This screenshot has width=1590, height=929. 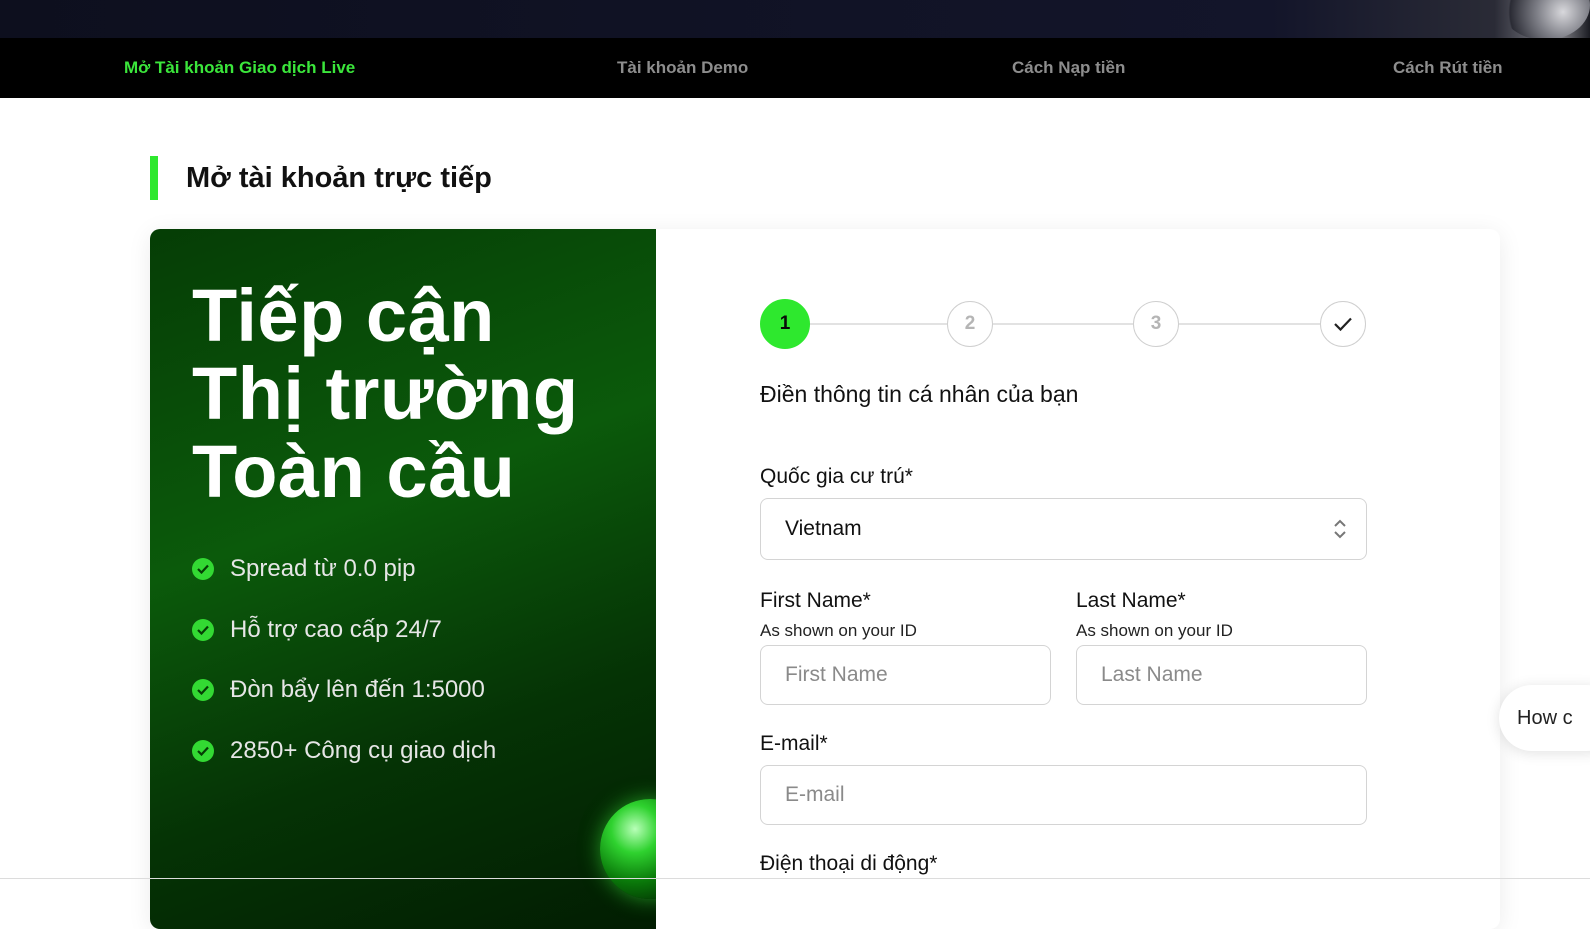 What do you see at coordinates (794, 743) in the screenshot?
I see `email-label: E-mail*` at bounding box center [794, 743].